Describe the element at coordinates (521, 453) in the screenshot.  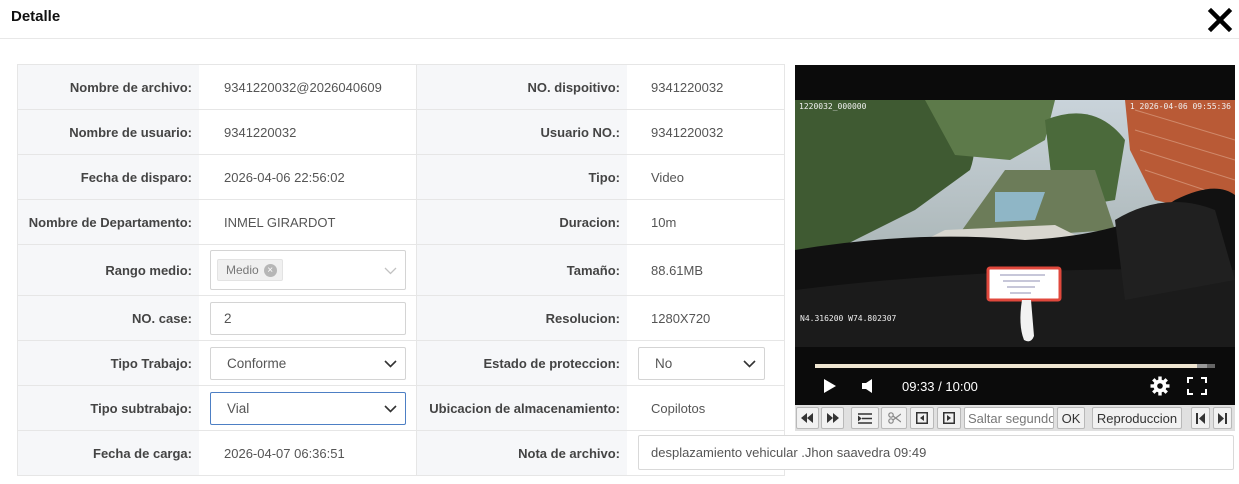
I see `label-nota-archivo: Nota de archivo:` at that location.